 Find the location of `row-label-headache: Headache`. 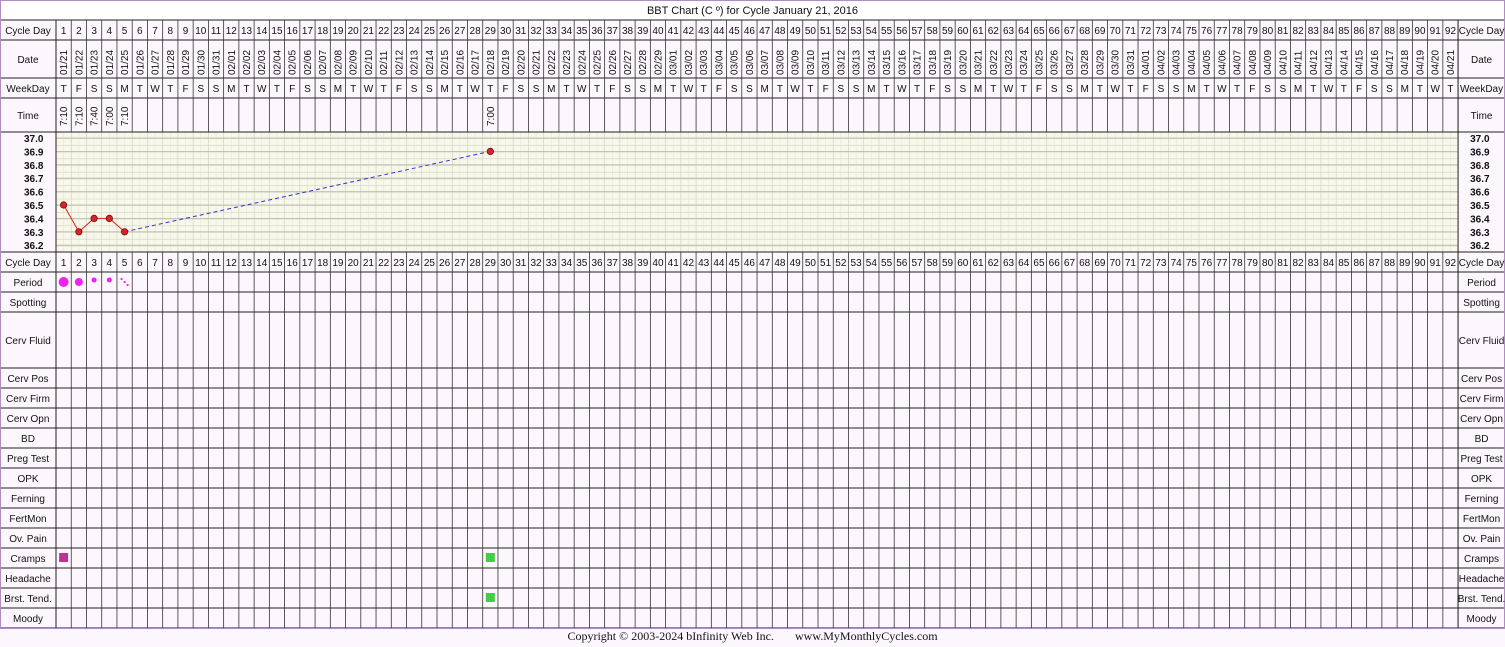

row-label-headache: Headache is located at coordinates (28, 579).